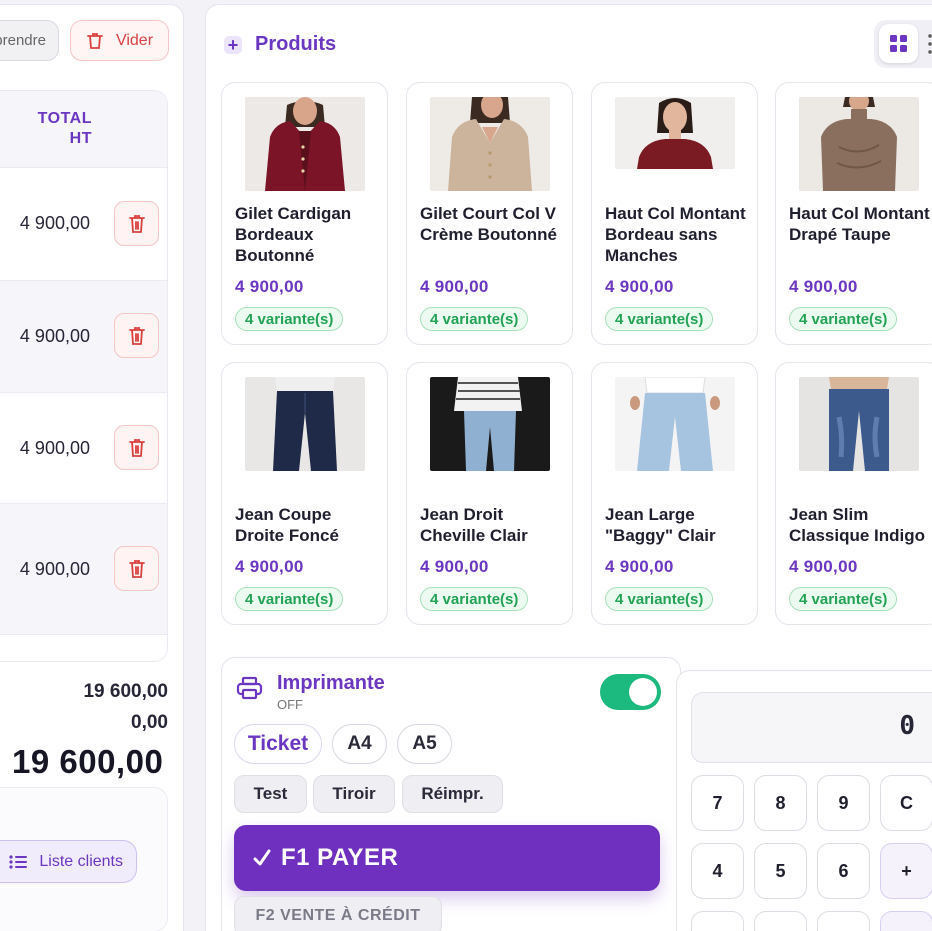 The height and width of the screenshot is (931, 932). Describe the element at coordinates (64, 118) in the screenshot. I see `col-total-ht-line1: TOTAL` at that location.